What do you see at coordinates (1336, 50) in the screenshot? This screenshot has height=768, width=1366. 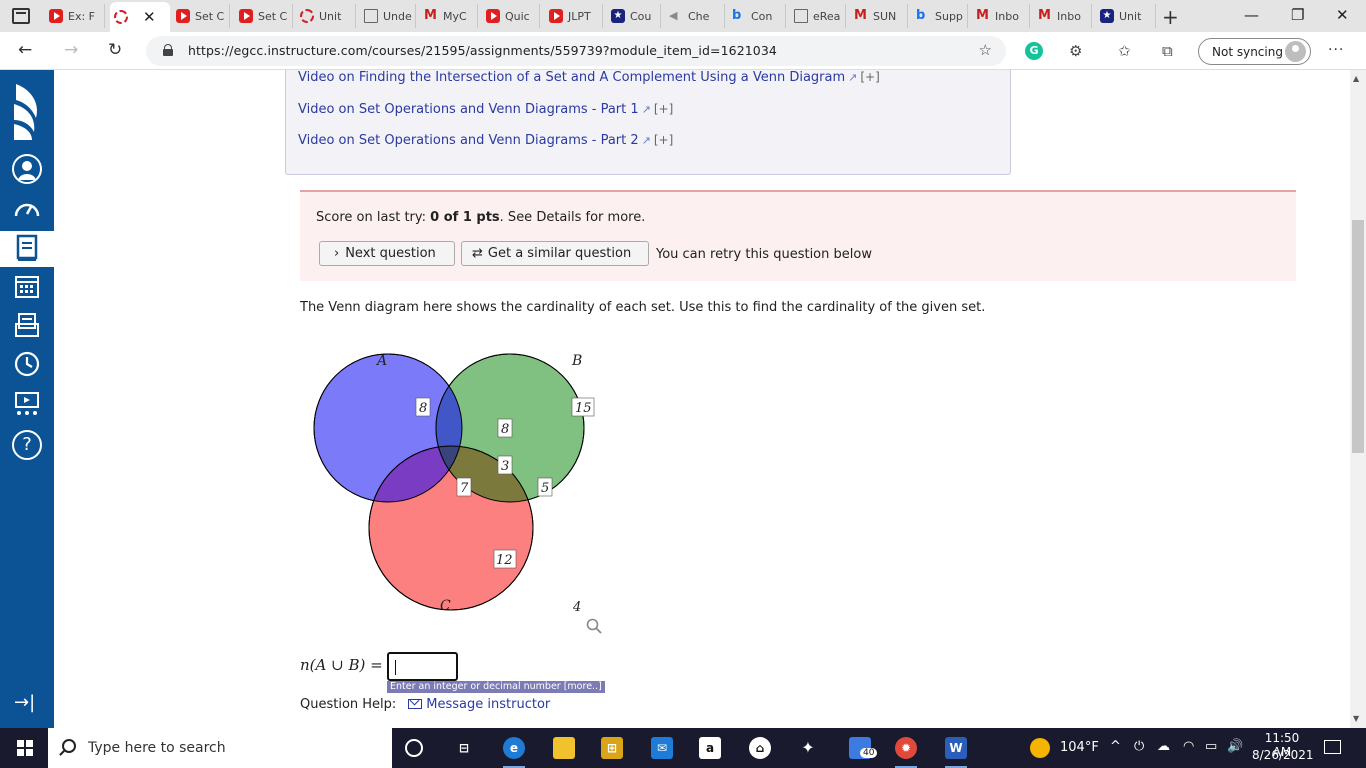 I see `more-icon: ···` at bounding box center [1336, 50].